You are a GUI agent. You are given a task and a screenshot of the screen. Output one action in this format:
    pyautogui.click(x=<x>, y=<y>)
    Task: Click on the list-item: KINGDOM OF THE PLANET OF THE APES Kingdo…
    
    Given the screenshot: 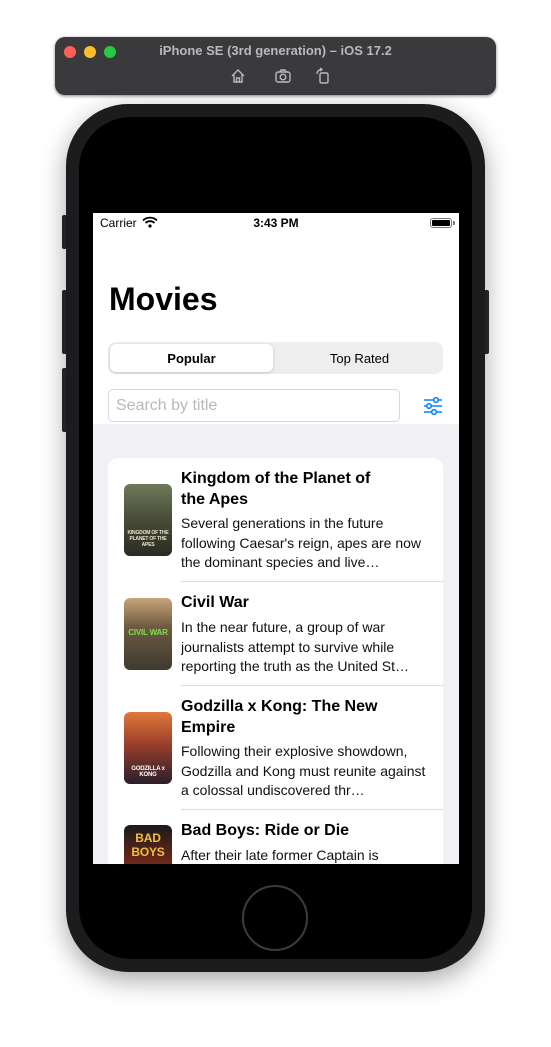 What is the action you would take?
    pyautogui.click(x=275, y=520)
    